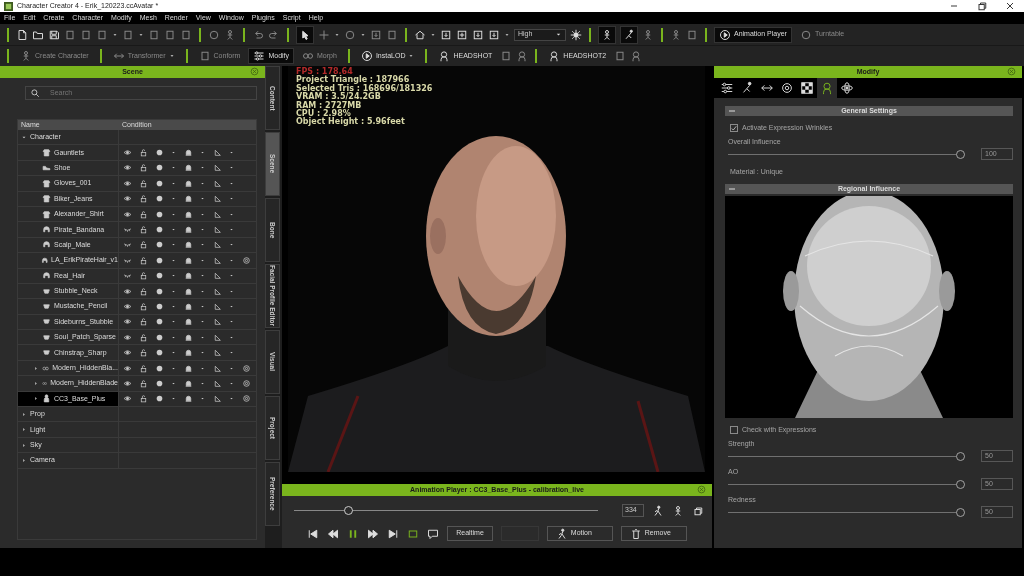 This screenshot has height=576, width=1024. Describe the element at coordinates (413, 533) in the screenshot. I see `loop-icon` at that location.